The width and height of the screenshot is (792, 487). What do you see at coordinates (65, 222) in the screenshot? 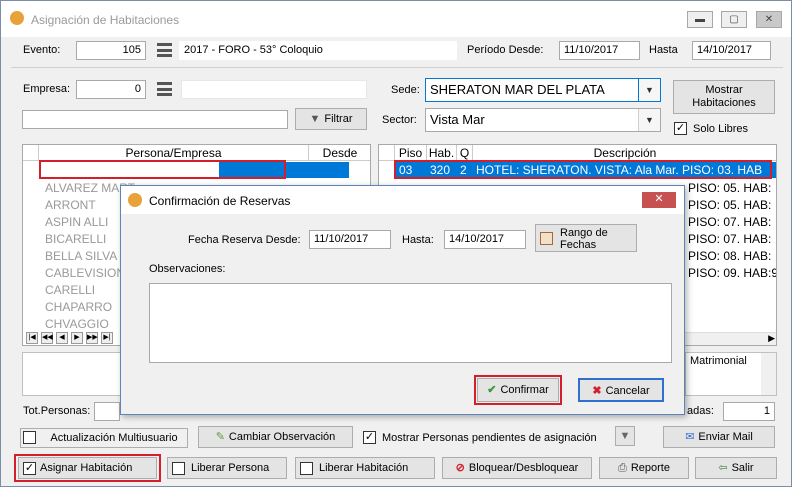
I see `table-row: ASPIN ALLI` at bounding box center [65, 222].